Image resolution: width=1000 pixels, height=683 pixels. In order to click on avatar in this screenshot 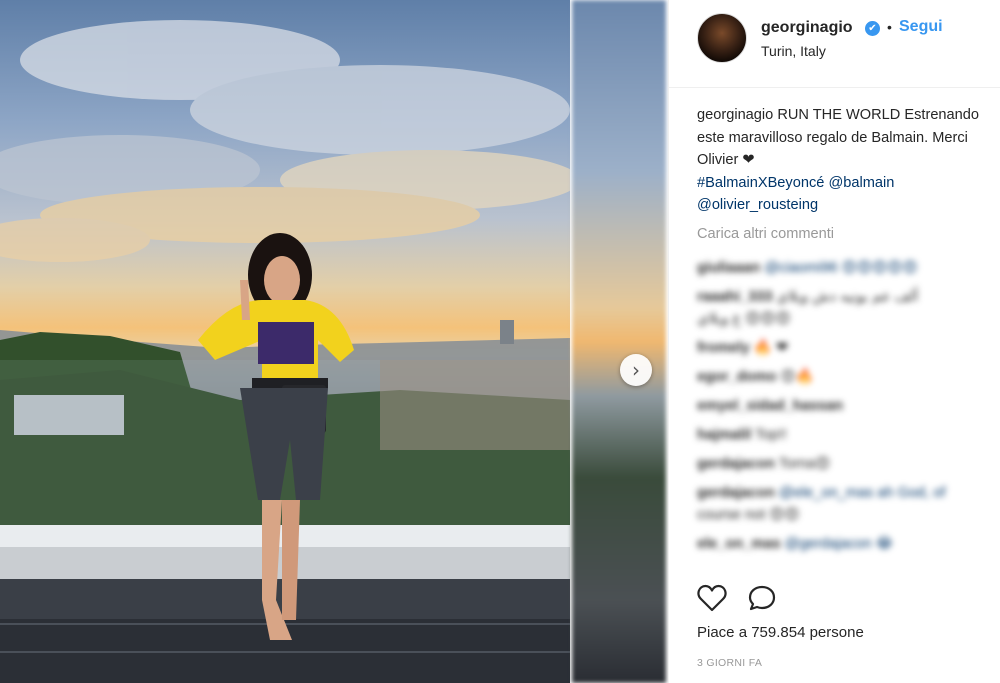, I will do `click(722, 38)`.